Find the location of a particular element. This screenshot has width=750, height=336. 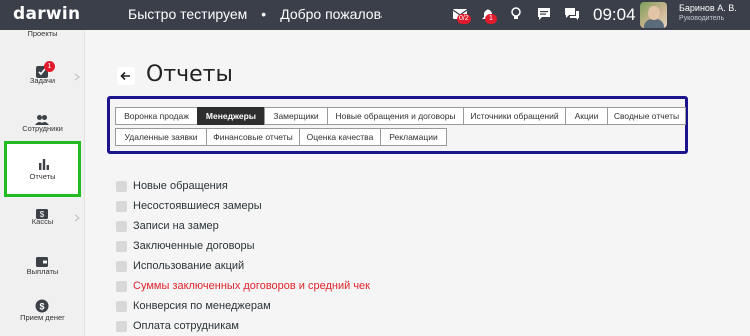

tasks-badge: 1 is located at coordinates (49, 66).